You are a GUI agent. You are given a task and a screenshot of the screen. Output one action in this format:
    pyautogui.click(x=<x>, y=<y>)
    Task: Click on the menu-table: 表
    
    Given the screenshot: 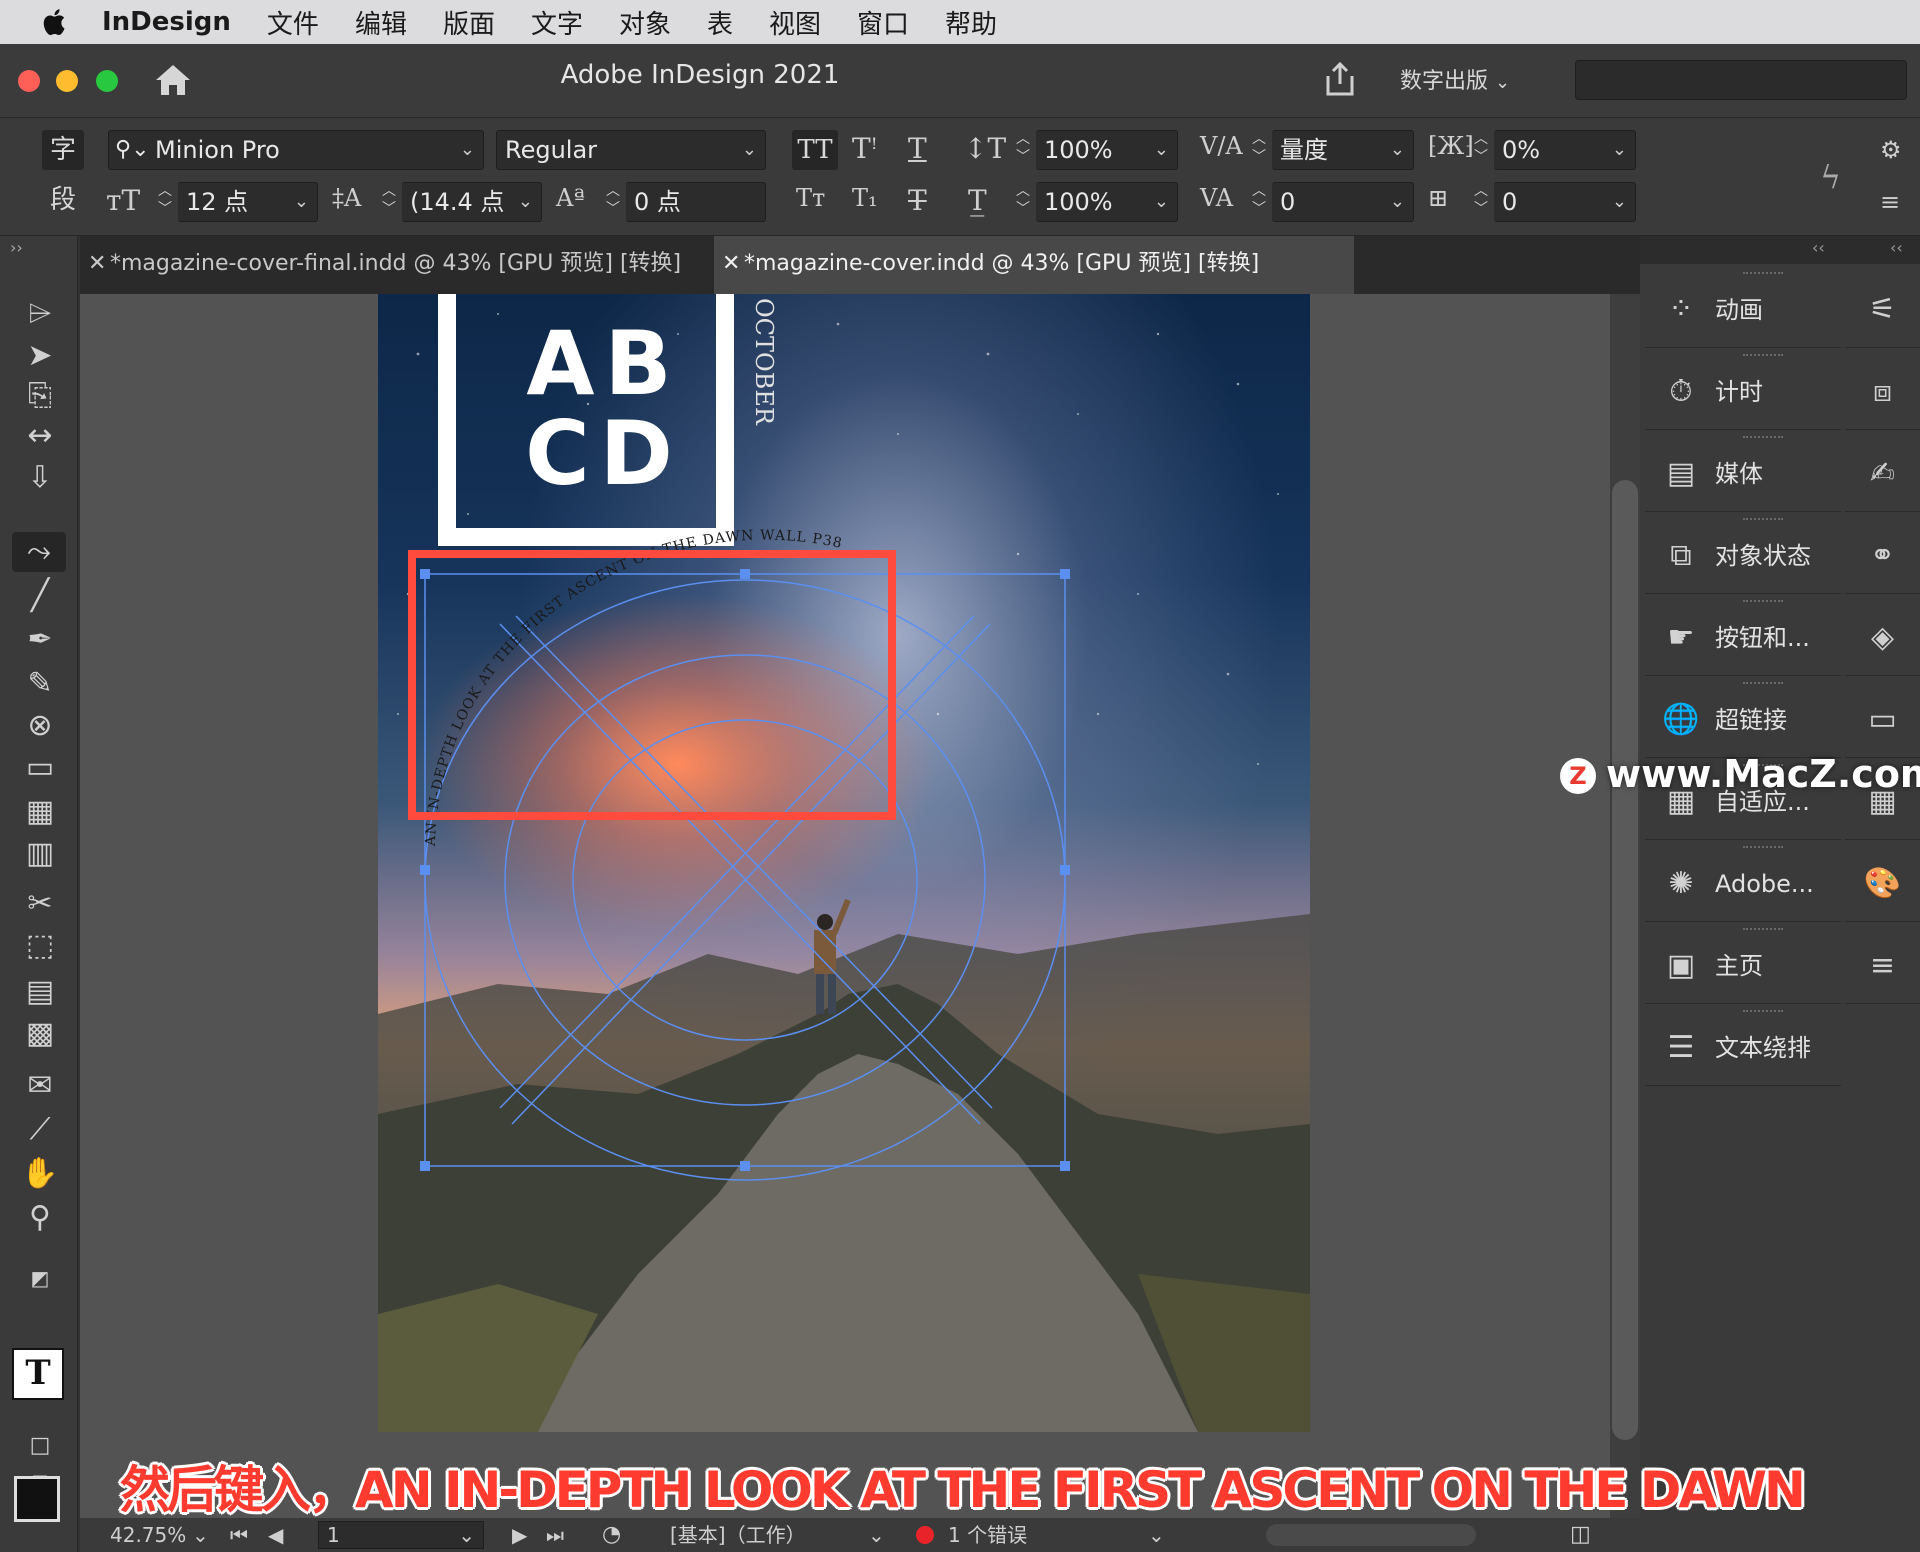 What is the action you would take?
    pyautogui.click(x=720, y=22)
    